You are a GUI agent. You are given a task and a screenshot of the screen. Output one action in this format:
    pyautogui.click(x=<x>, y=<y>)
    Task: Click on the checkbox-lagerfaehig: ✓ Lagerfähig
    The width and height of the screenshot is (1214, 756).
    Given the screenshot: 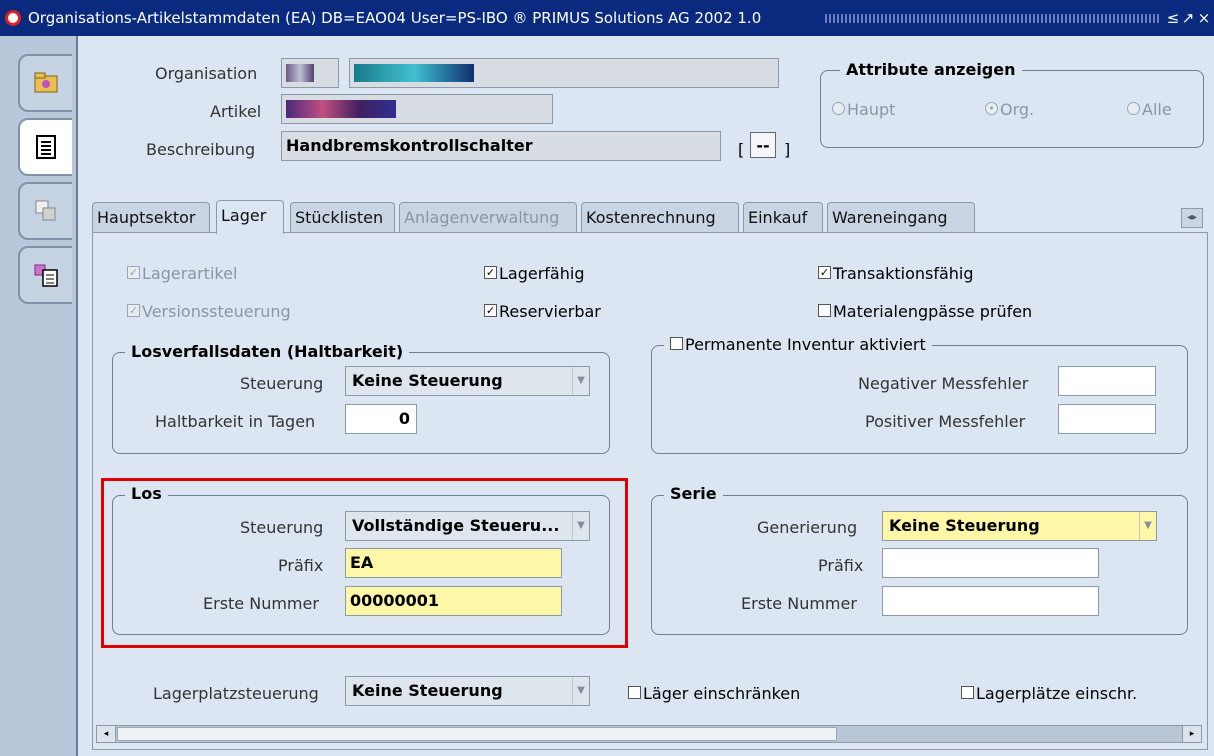 What is the action you would take?
    pyautogui.click(x=534, y=273)
    